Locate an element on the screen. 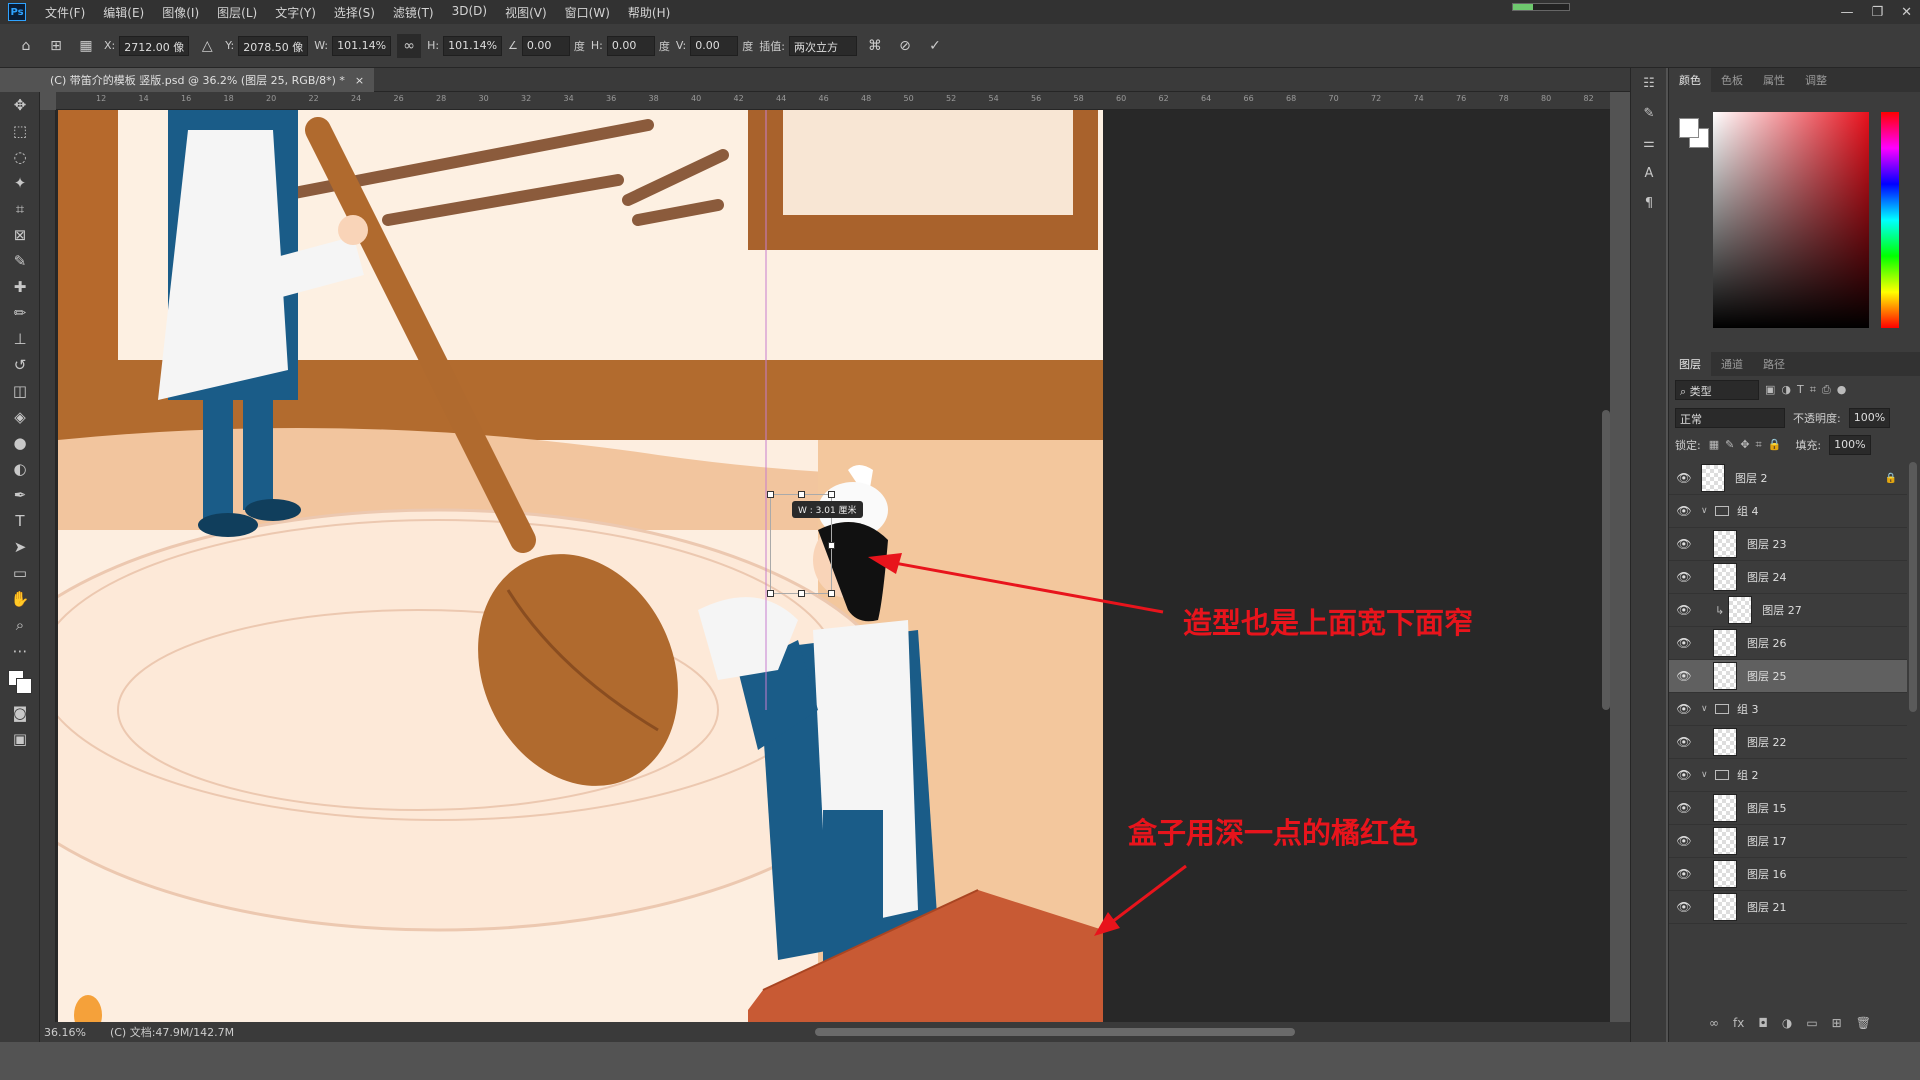  commit-transform-icon: ✓ is located at coordinates (935, 46).